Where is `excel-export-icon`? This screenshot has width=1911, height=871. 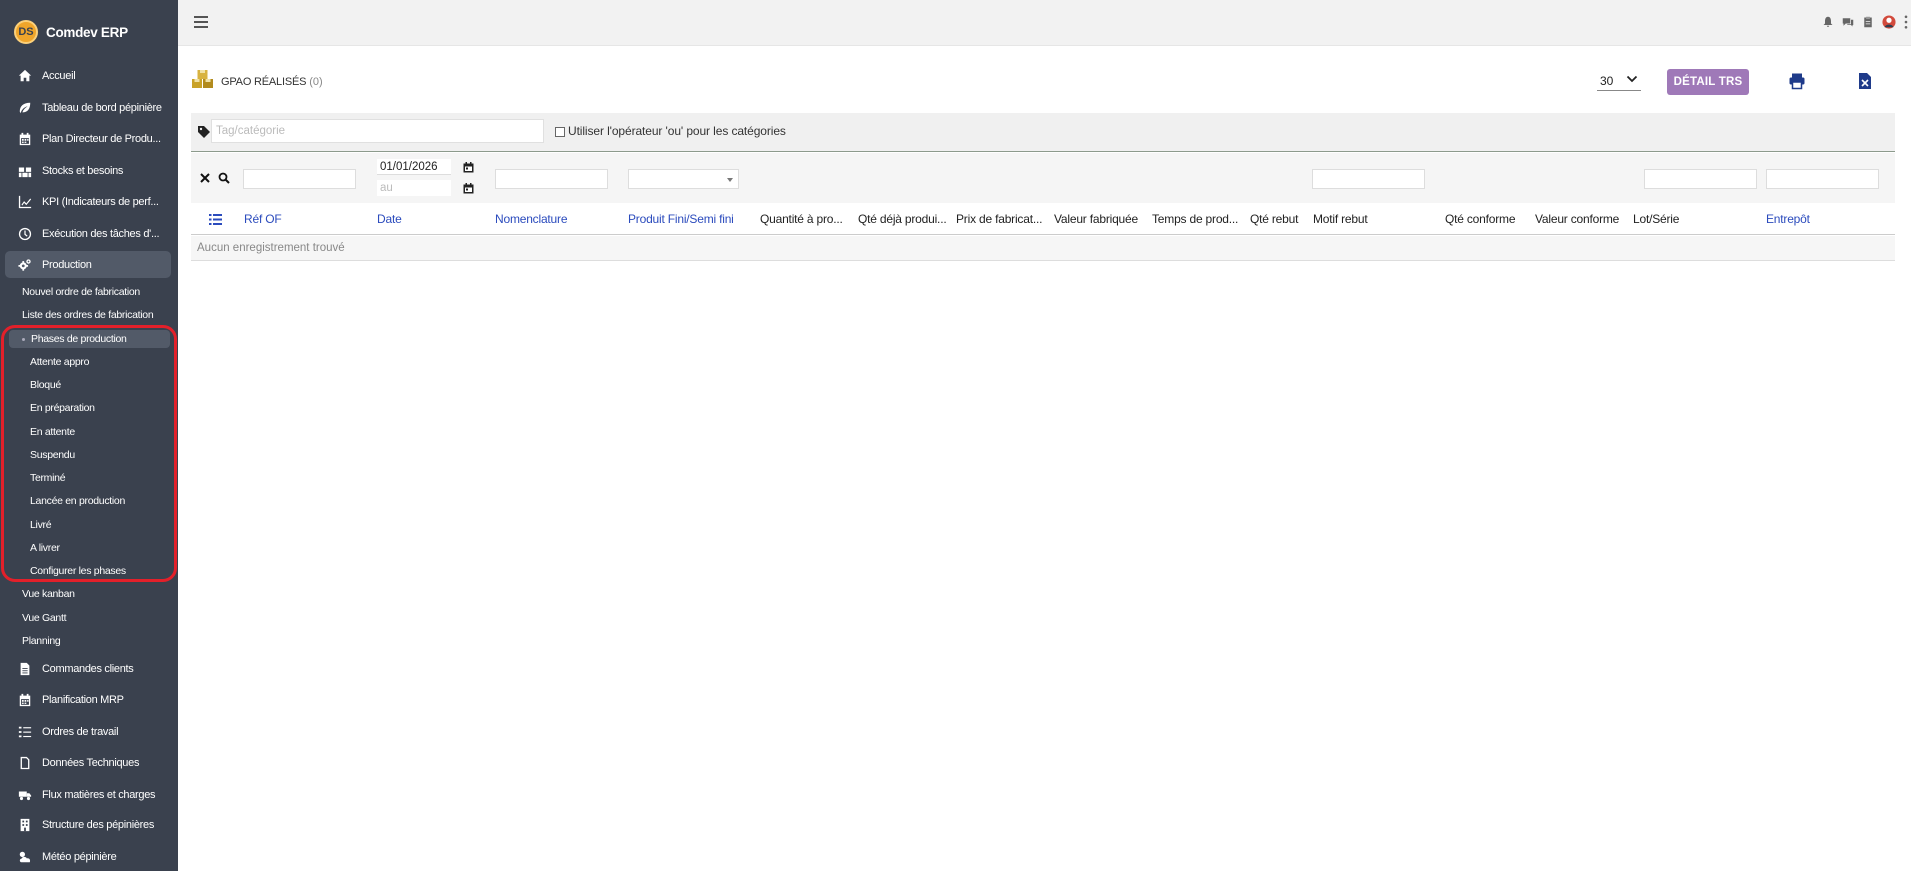 excel-export-icon is located at coordinates (1865, 81).